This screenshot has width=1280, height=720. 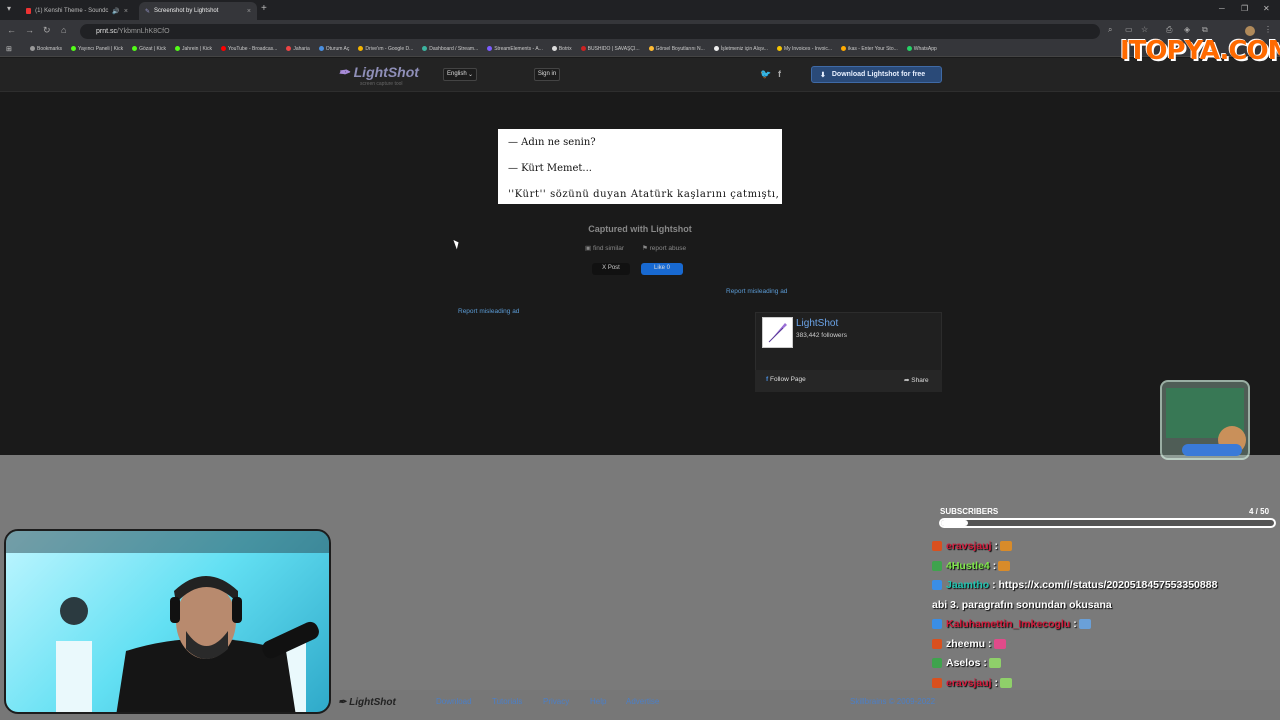 What do you see at coordinates (1205, 30) in the screenshot?
I see `puzzle-icon: ⧉` at bounding box center [1205, 30].